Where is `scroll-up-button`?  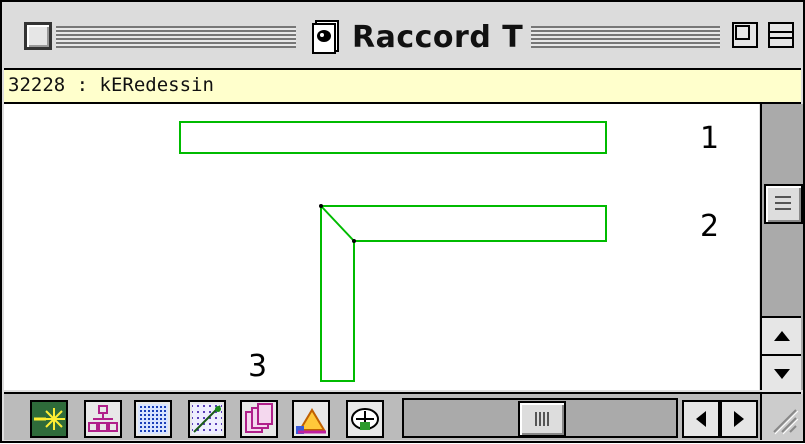 scroll-up-button is located at coordinates (781, 335).